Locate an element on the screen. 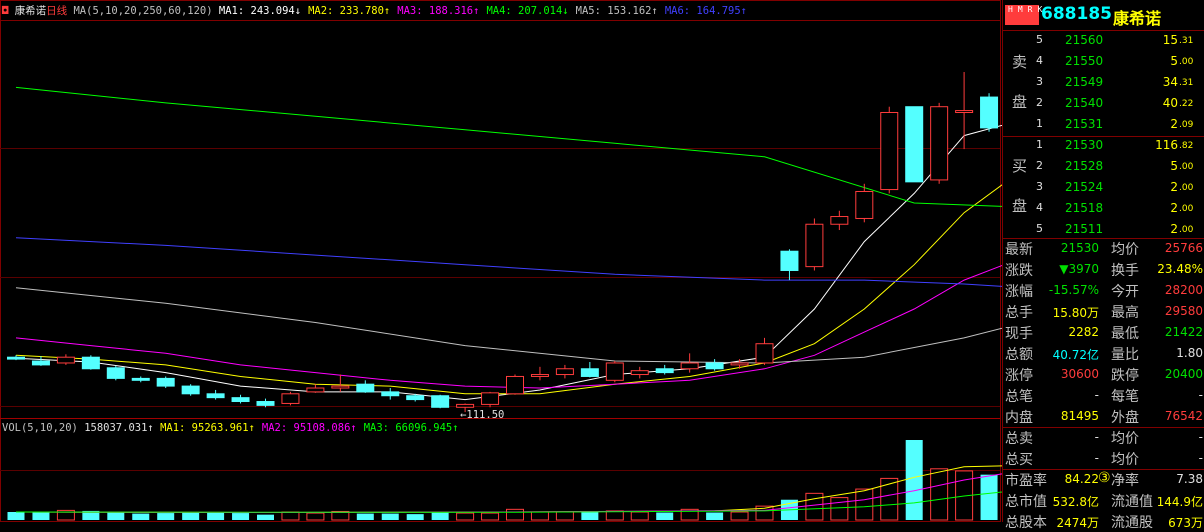 This screenshot has width=1204, height=532. book-row: 1 21531 2.09 is located at coordinates (1103, 124).